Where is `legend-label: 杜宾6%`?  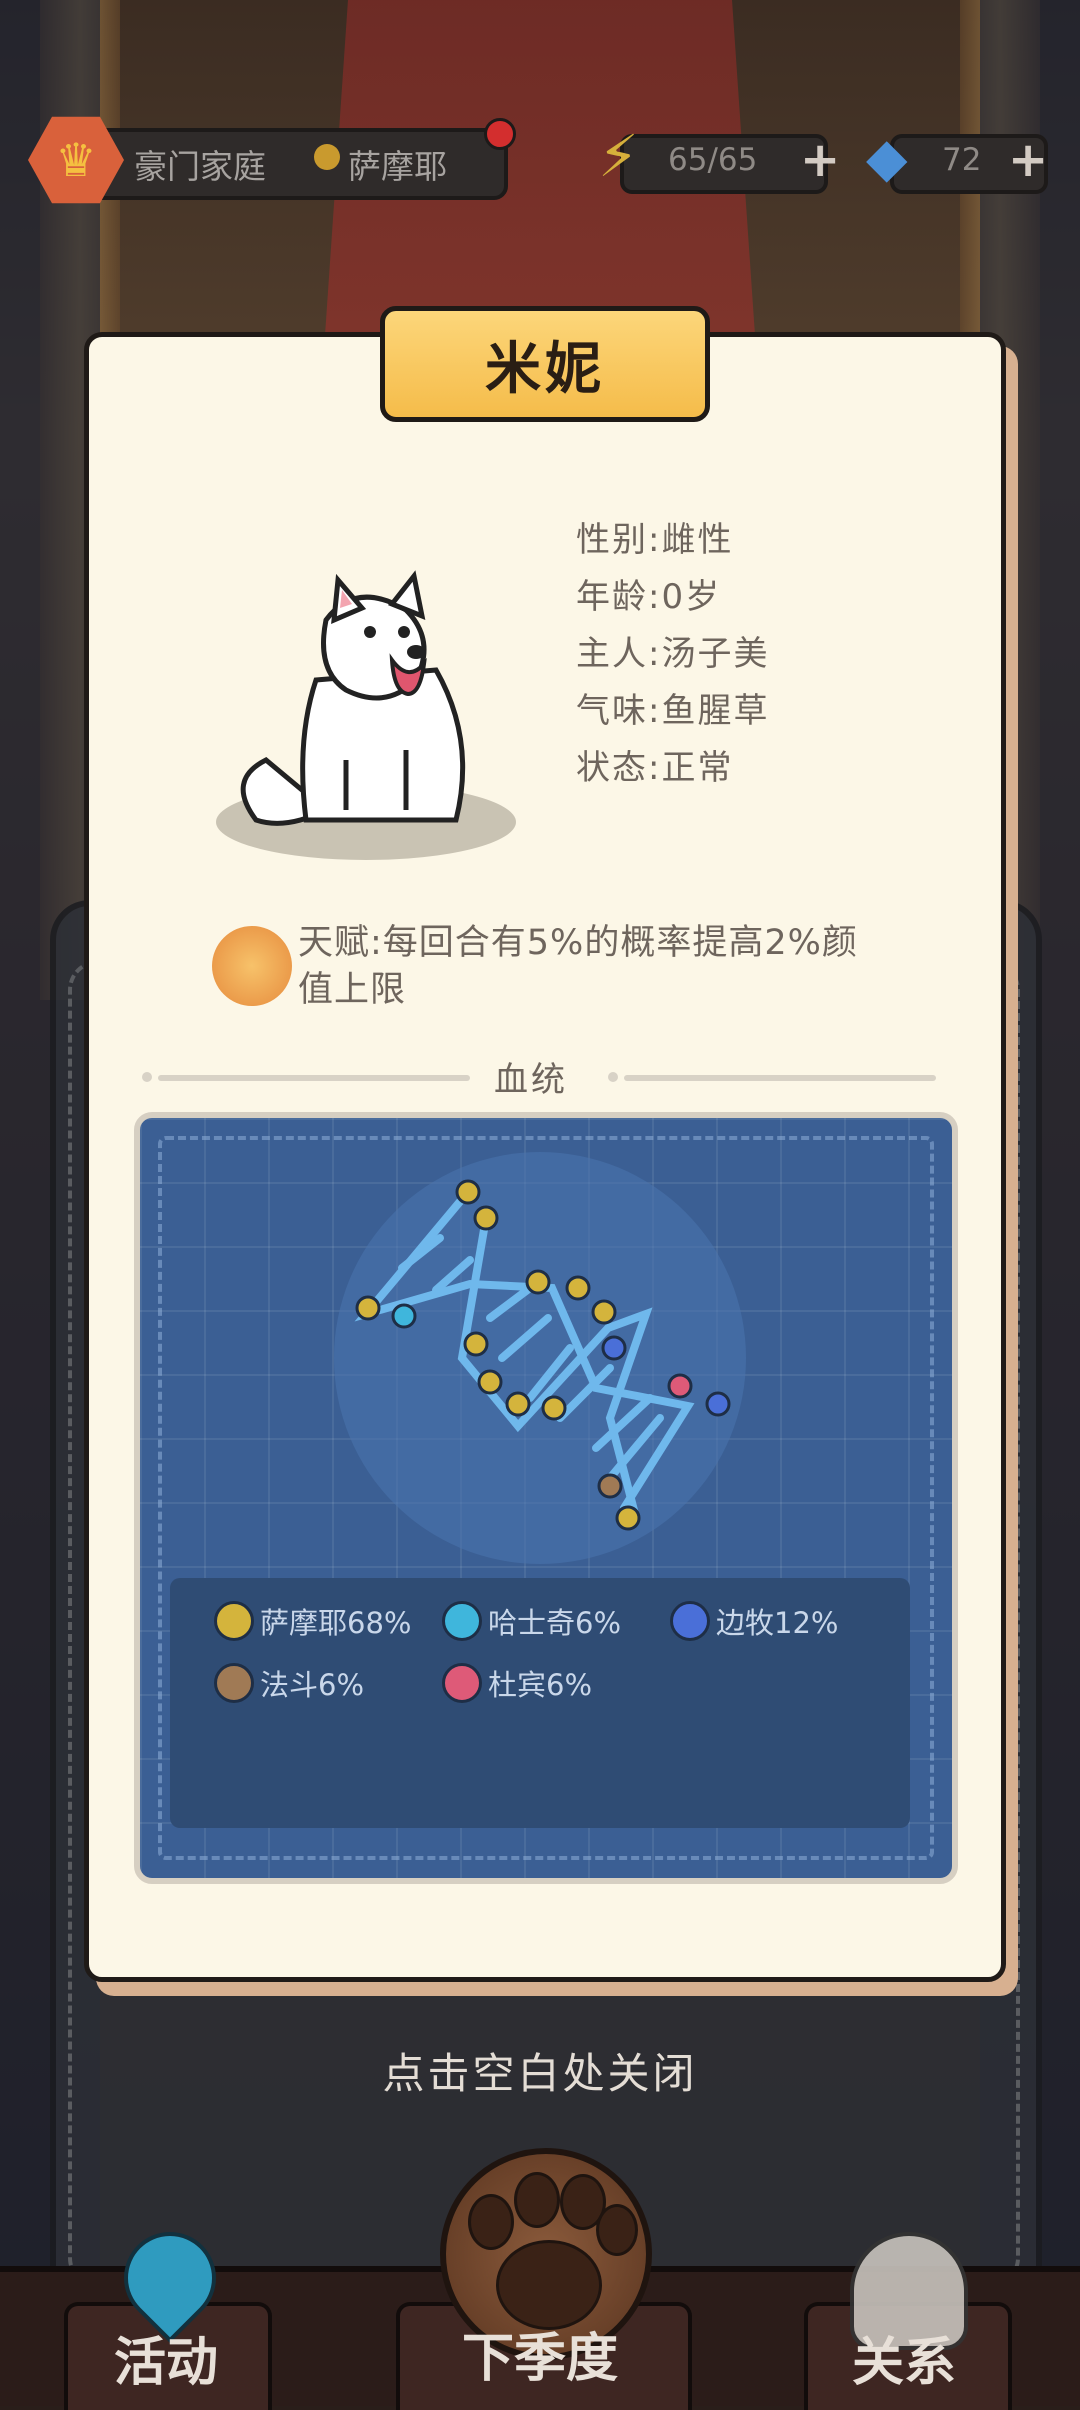 legend-label: 杜宾6% is located at coordinates (540, 1685).